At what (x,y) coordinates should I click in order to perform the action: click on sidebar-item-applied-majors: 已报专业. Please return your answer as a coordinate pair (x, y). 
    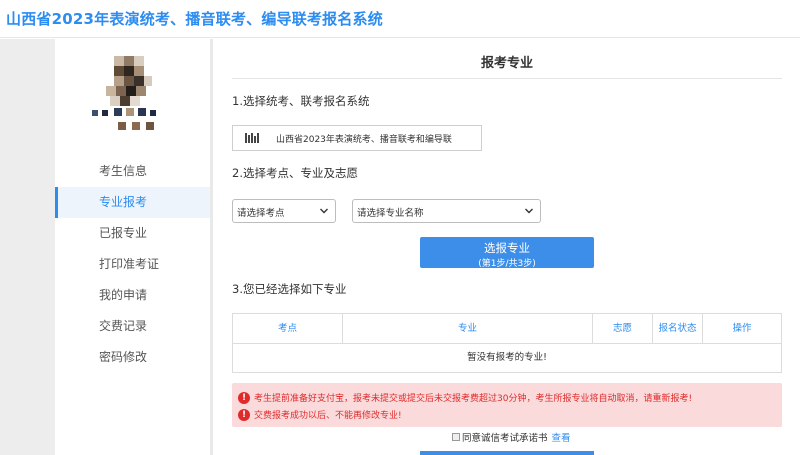
    Looking at the image, I should click on (132, 233).